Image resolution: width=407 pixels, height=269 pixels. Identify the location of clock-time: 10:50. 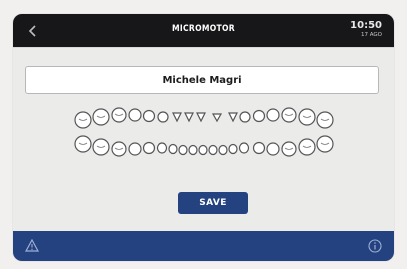
(366, 25).